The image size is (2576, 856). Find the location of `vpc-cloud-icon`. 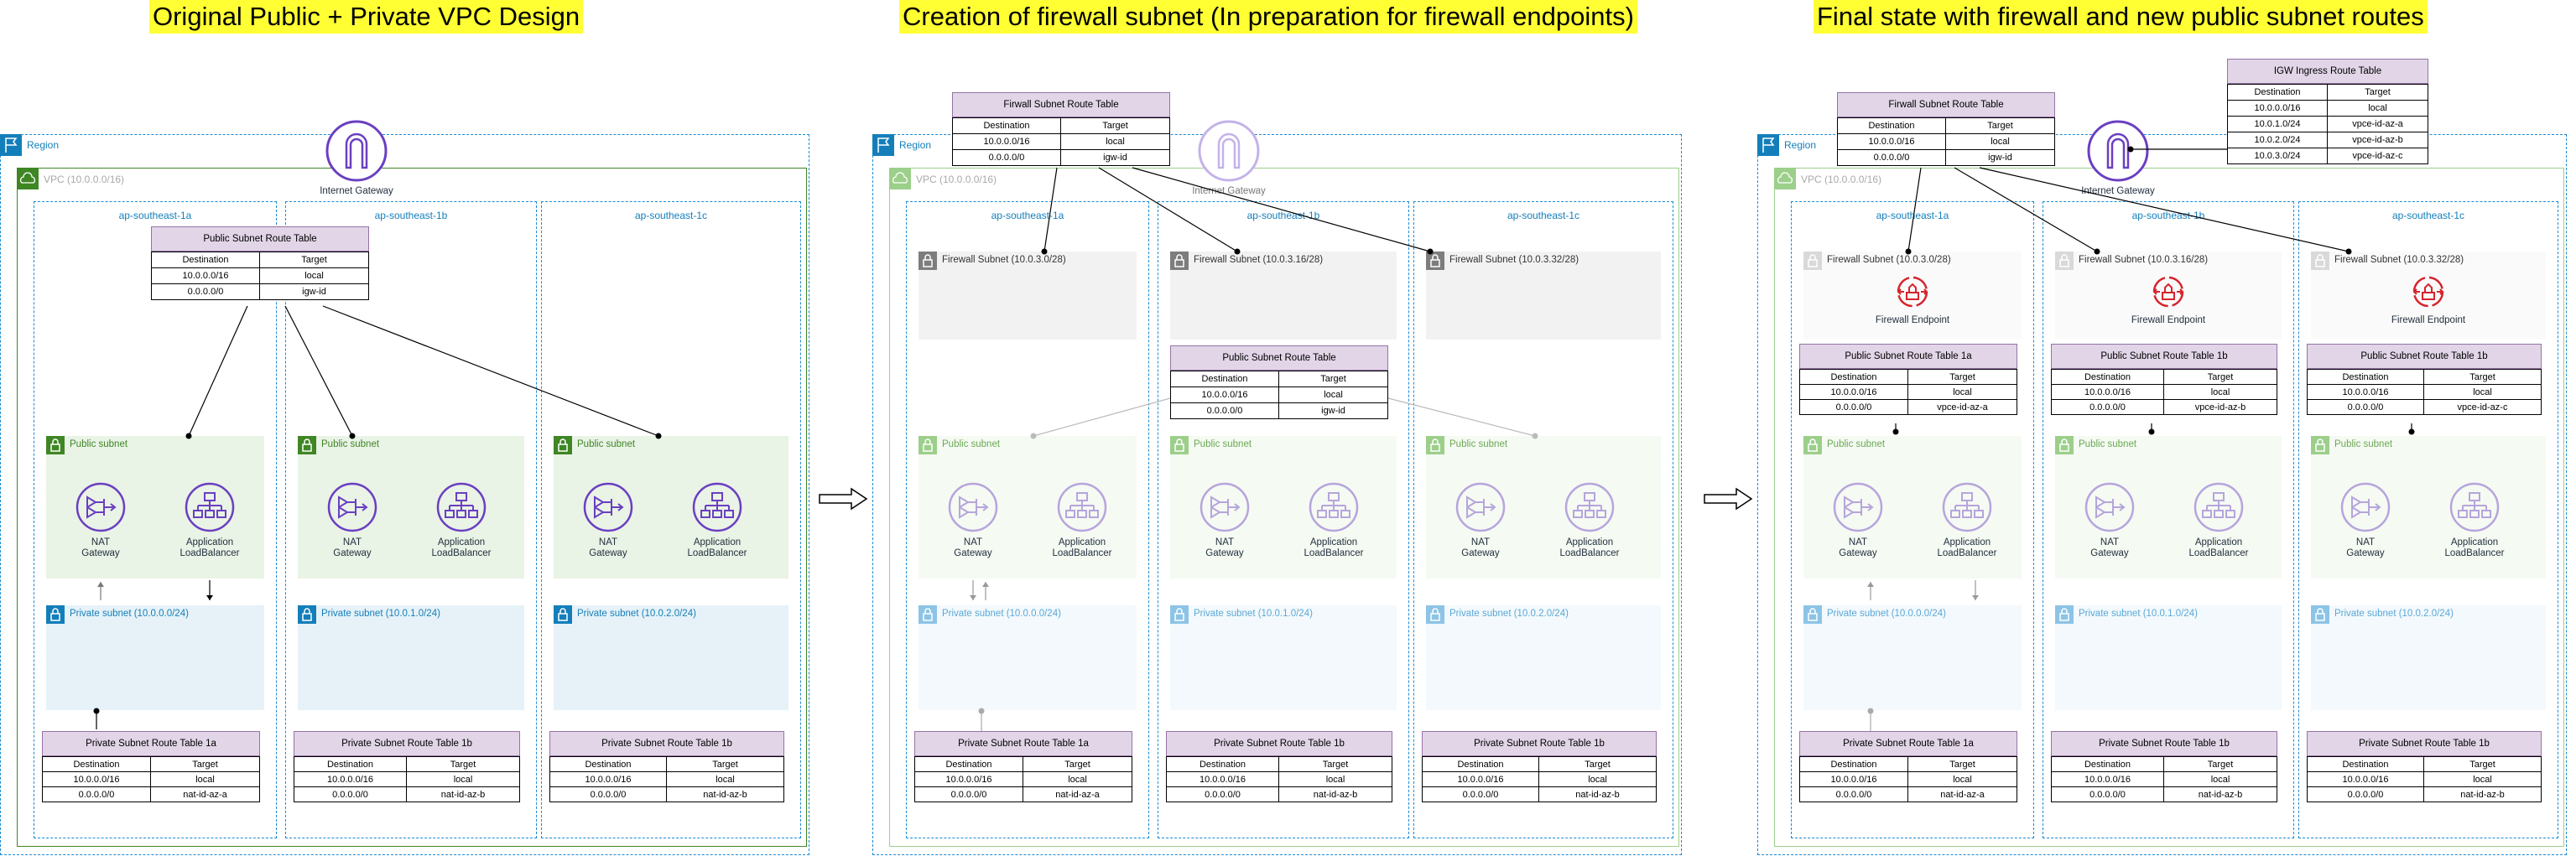

vpc-cloud-icon is located at coordinates (28, 178).